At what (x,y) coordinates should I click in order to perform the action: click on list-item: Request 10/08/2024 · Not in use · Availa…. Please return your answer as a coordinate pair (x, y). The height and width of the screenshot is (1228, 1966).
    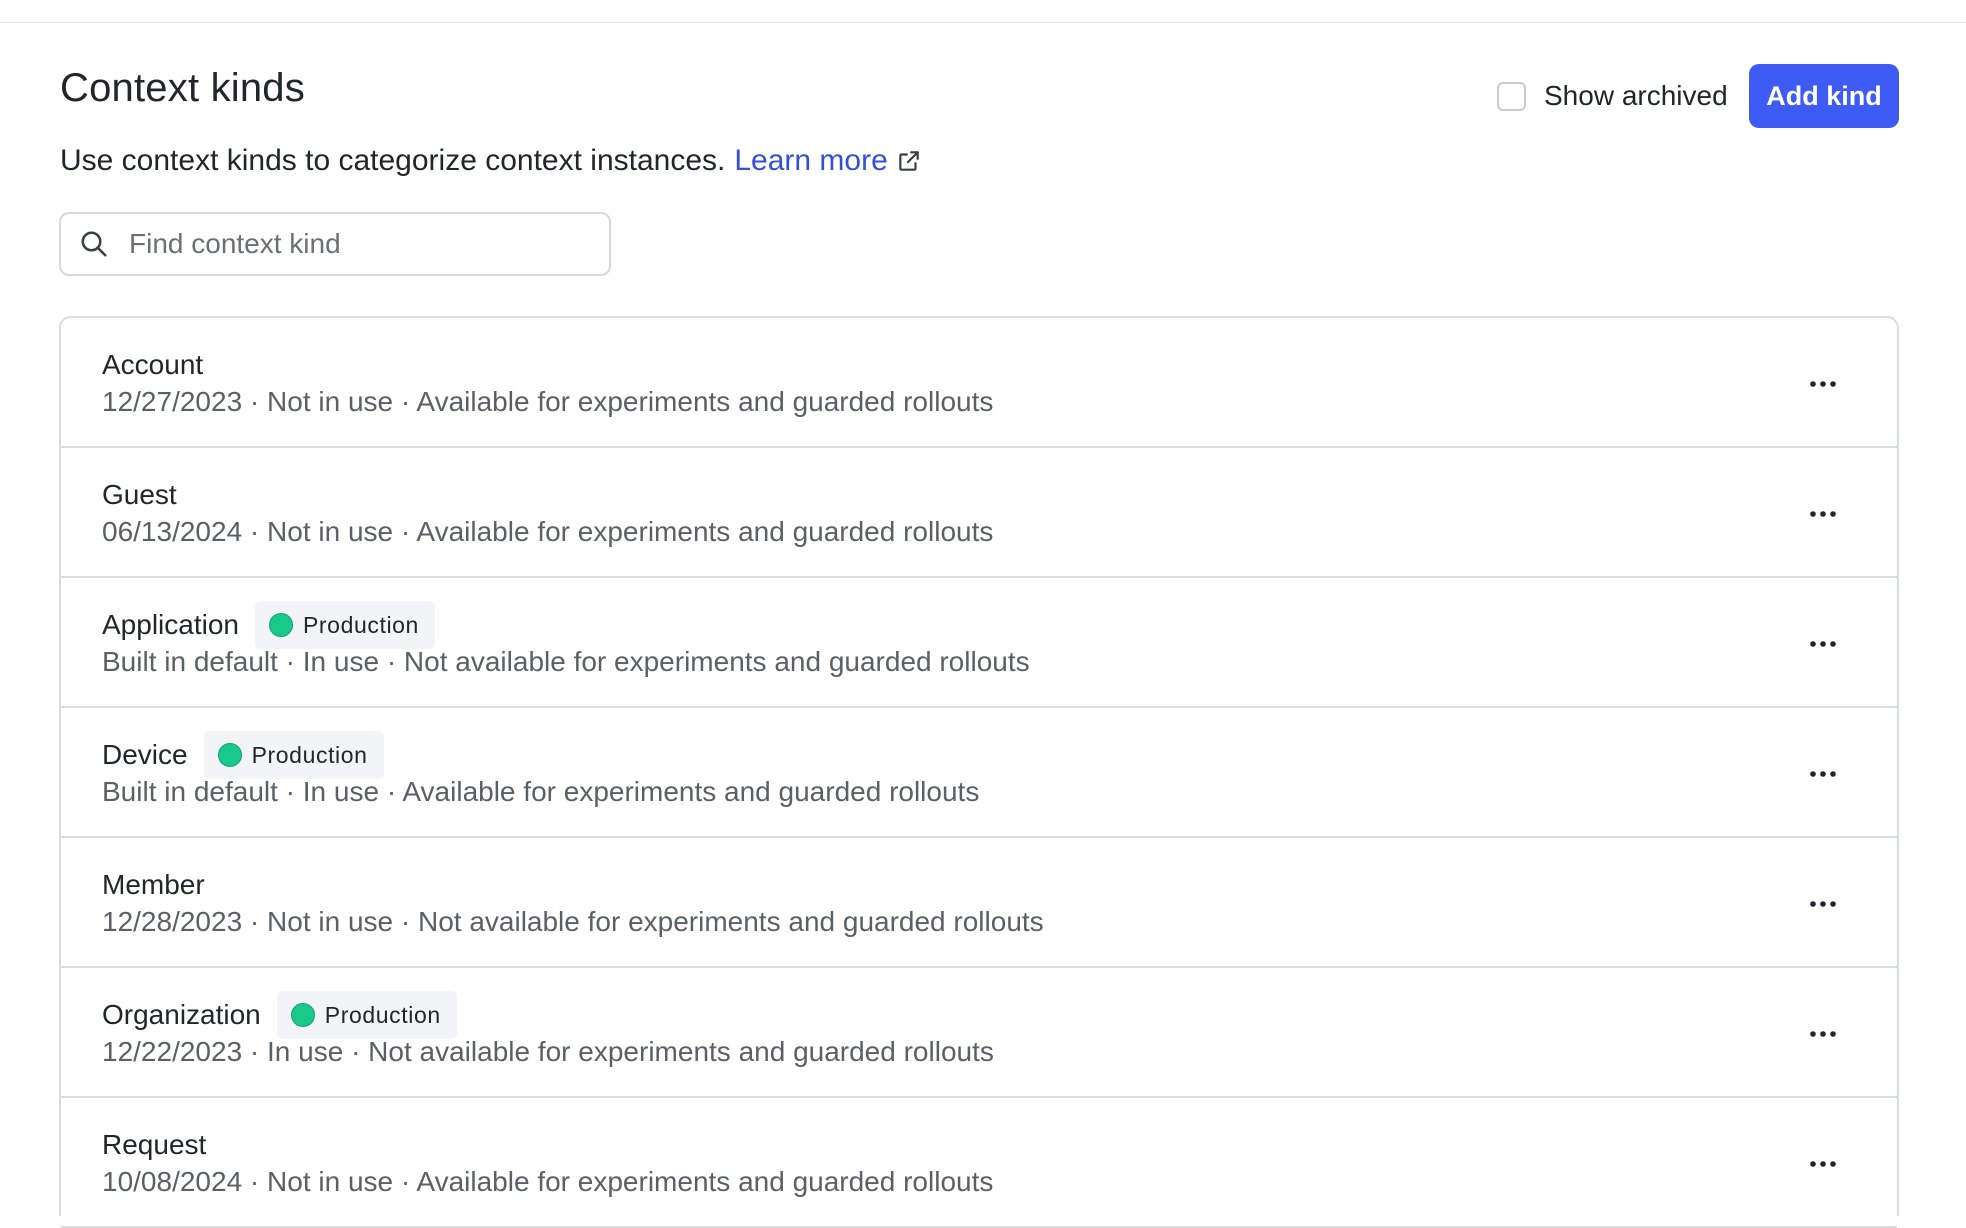
    Looking at the image, I should click on (979, 1163).